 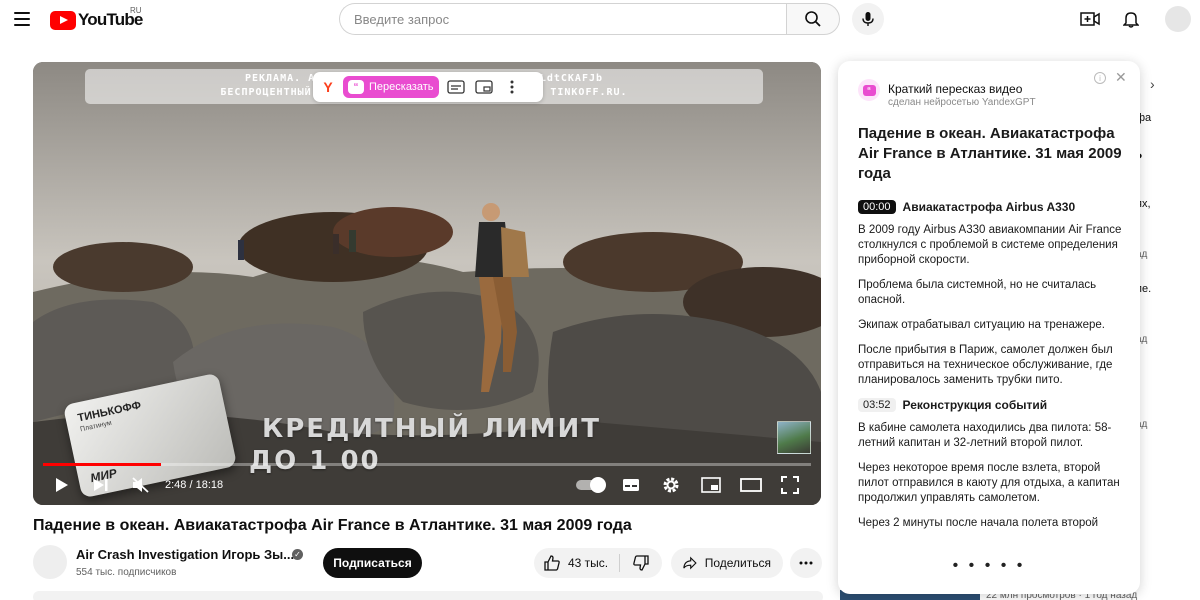 I want to click on volume-muted-icon, so click(x=140, y=485).